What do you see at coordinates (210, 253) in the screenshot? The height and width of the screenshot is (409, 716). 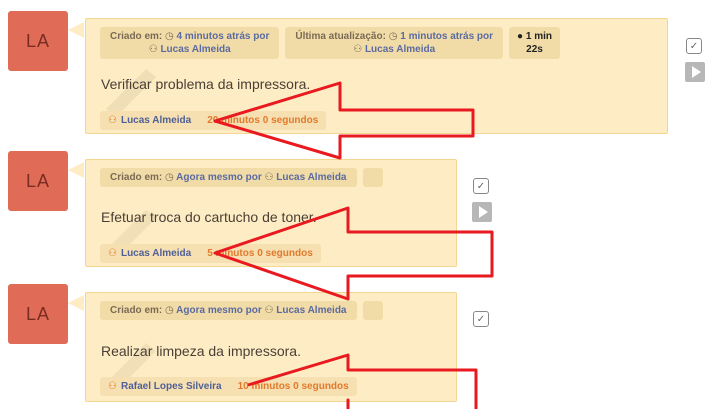 I see `assignee-duration-chip: ⚇ Lucas Almeida 5 minutos 0 segundos` at bounding box center [210, 253].